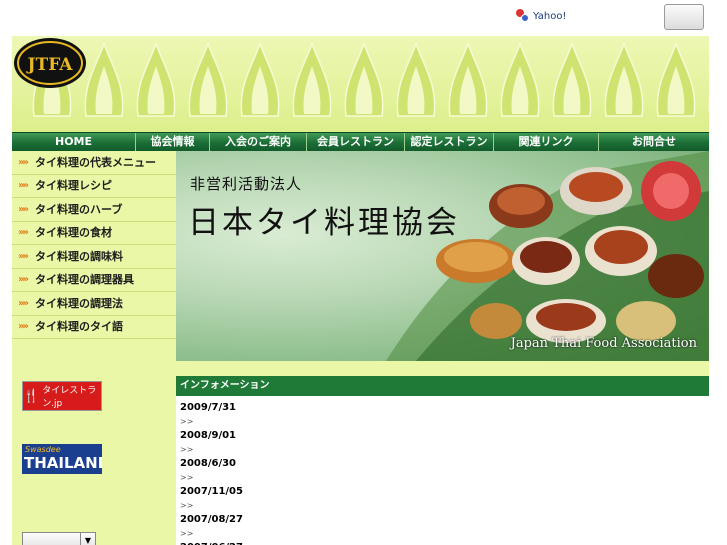 The image size is (727, 545). What do you see at coordinates (523, 16) in the screenshot?
I see `yahoo-icon` at bounding box center [523, 16].